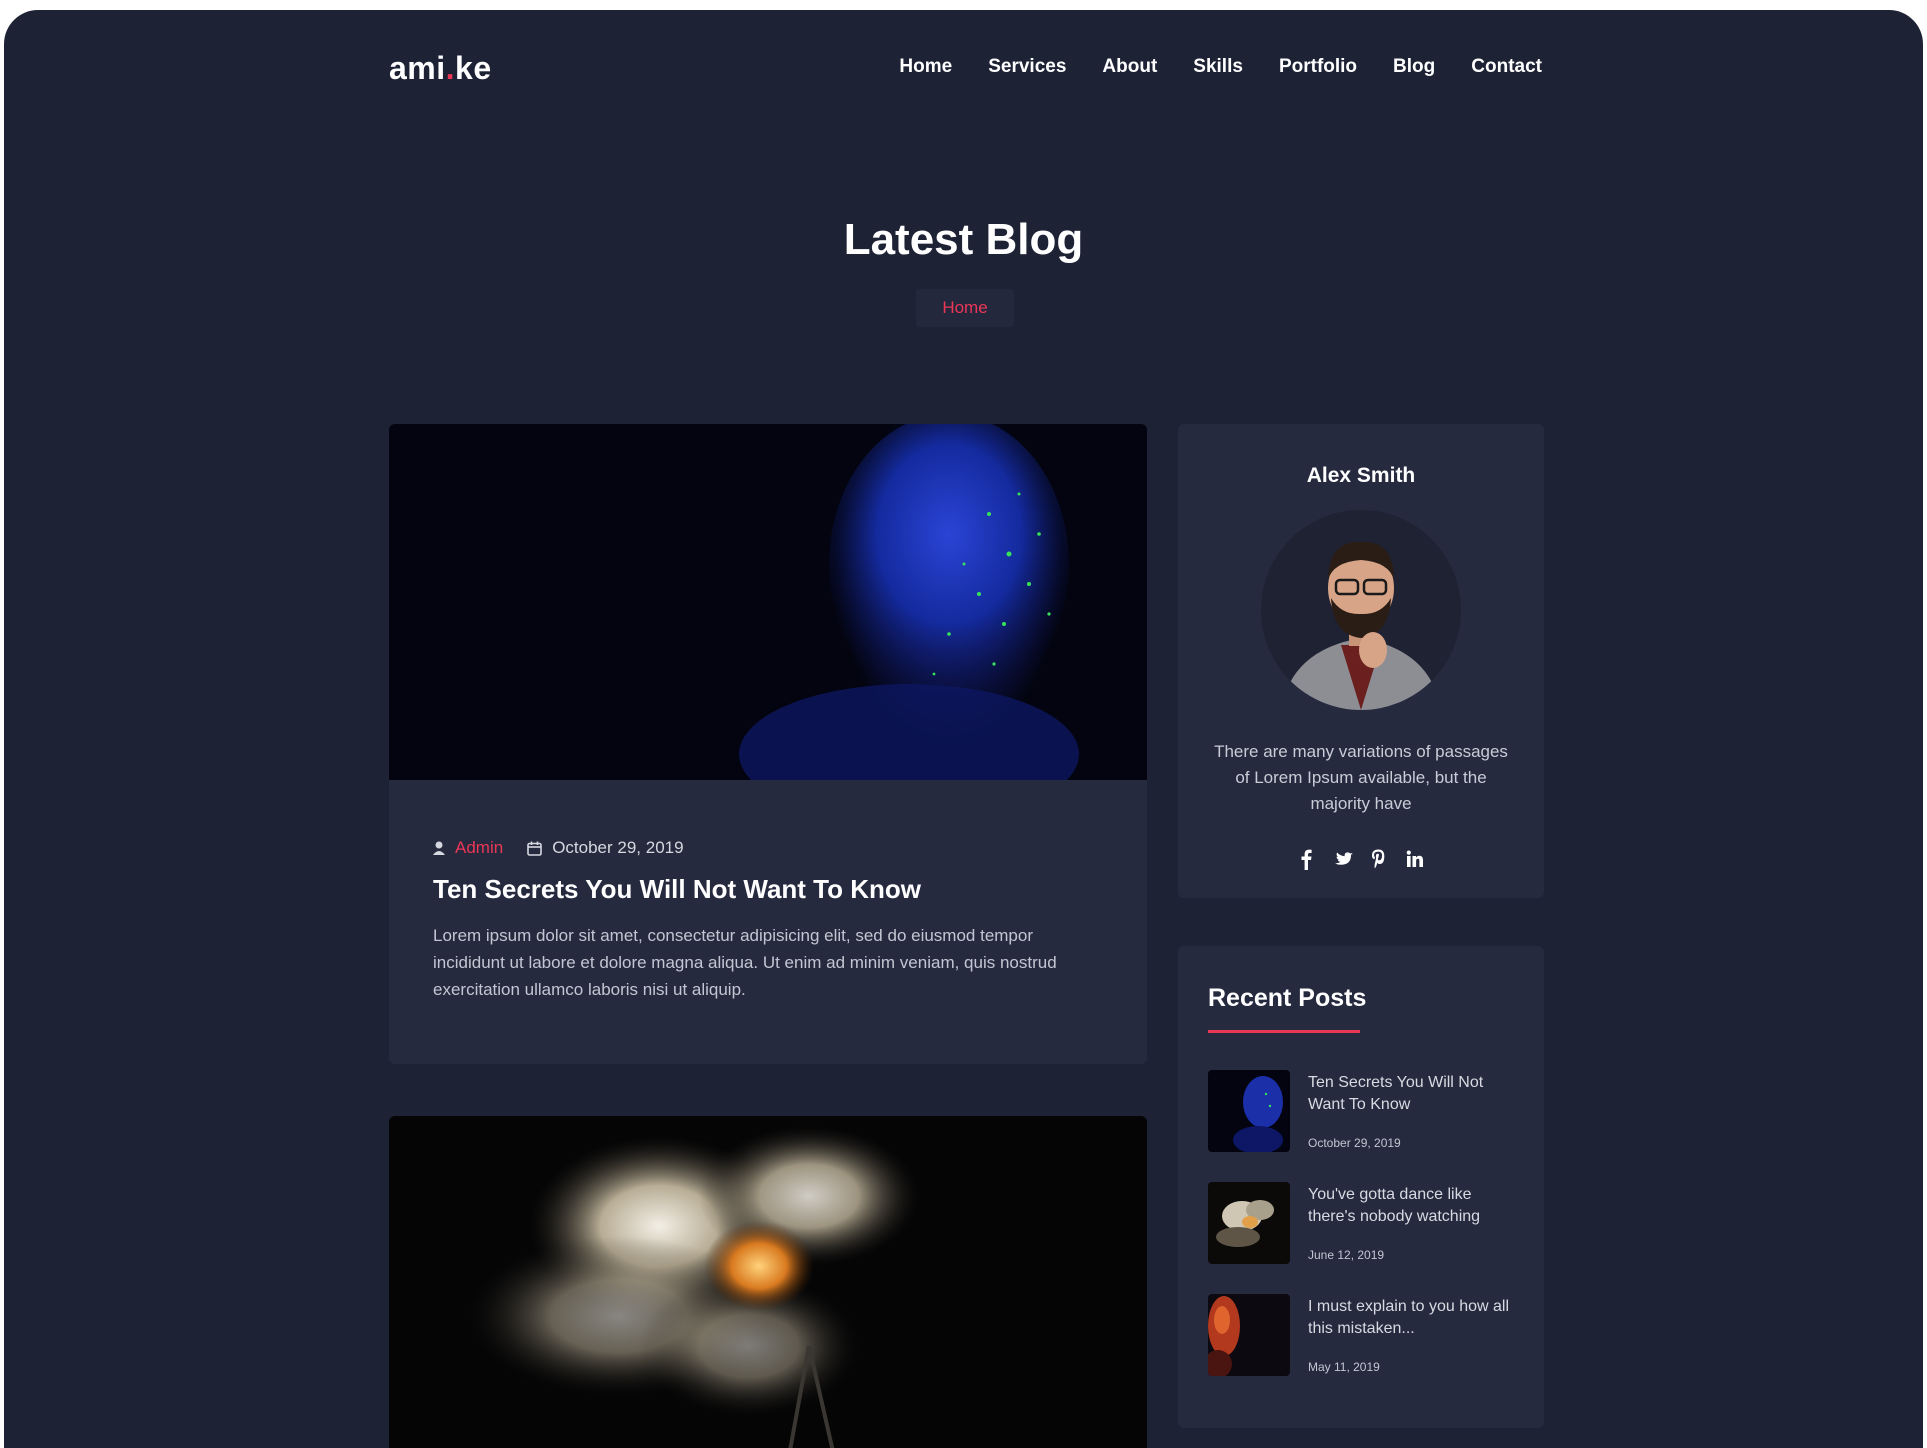 This screenshot has width=1927, height=1448. What do you see at coordinates (1318, 67) in the screenshot?
I see `nav-portfolio: Portfolio` at bounding box center [1318, 67].